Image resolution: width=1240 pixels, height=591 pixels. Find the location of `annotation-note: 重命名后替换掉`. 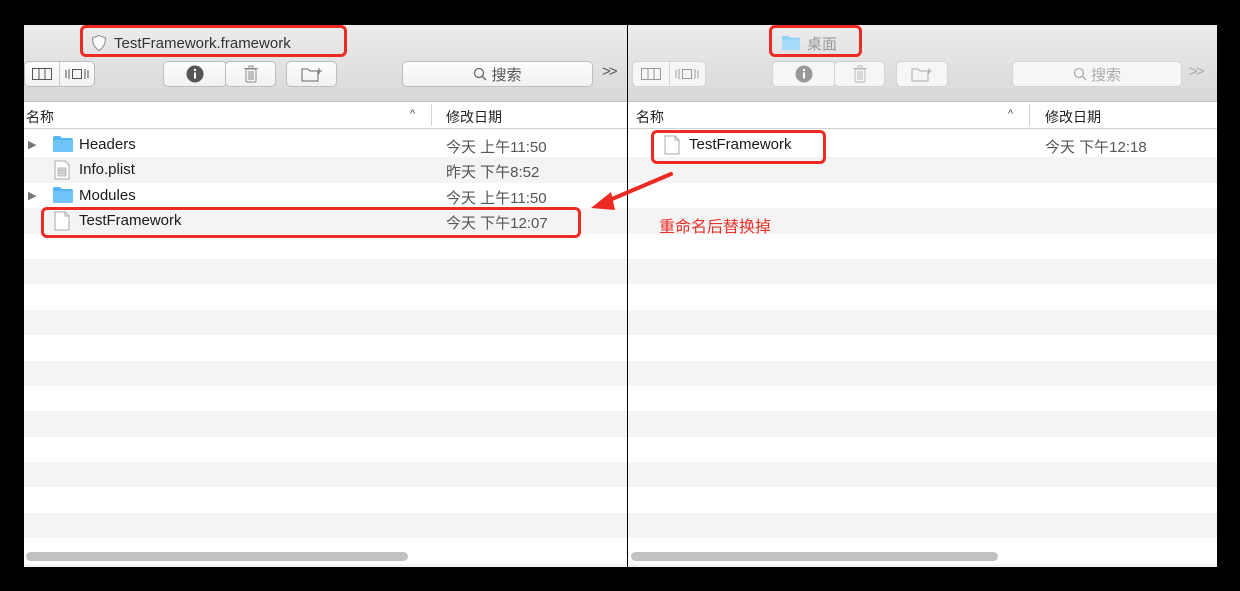

annotation-note: 重命名后替换掉 is located at coordinates (715, 227).